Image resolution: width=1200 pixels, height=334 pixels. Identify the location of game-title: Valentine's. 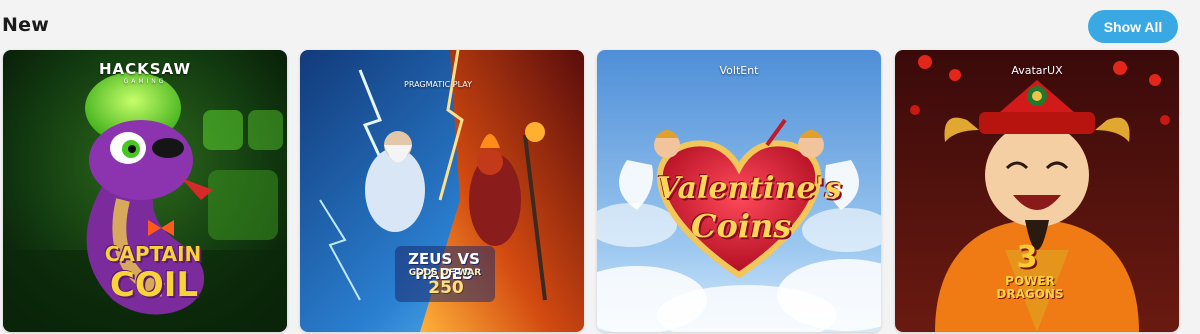
(749, 188).